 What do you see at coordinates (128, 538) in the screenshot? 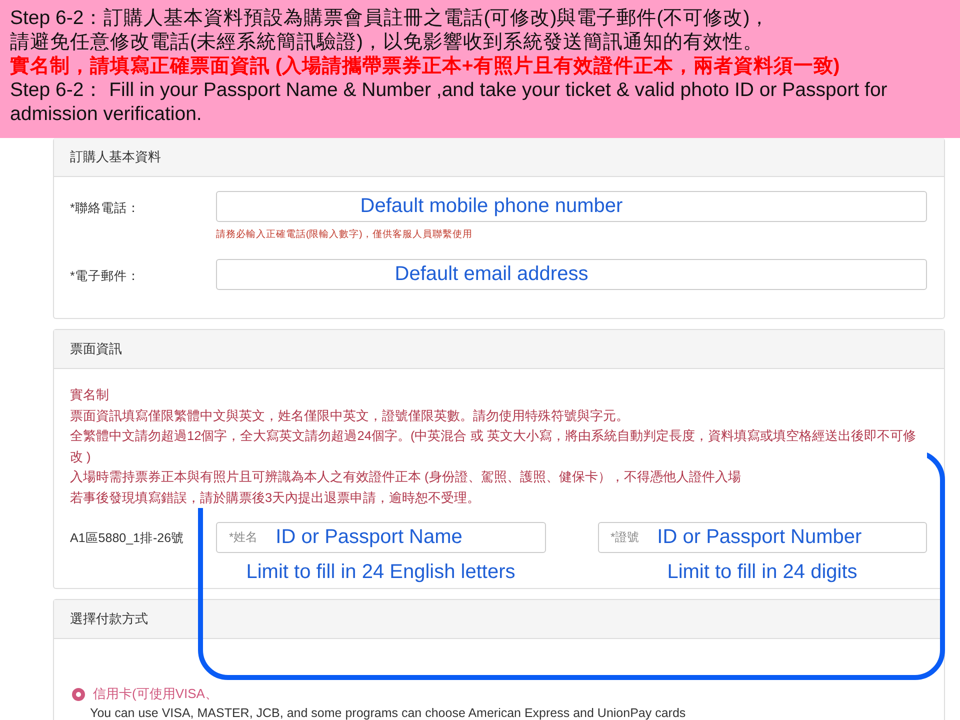
I see `seat-label: A1區5880_1排-26號` at bounding box center [128, 538].